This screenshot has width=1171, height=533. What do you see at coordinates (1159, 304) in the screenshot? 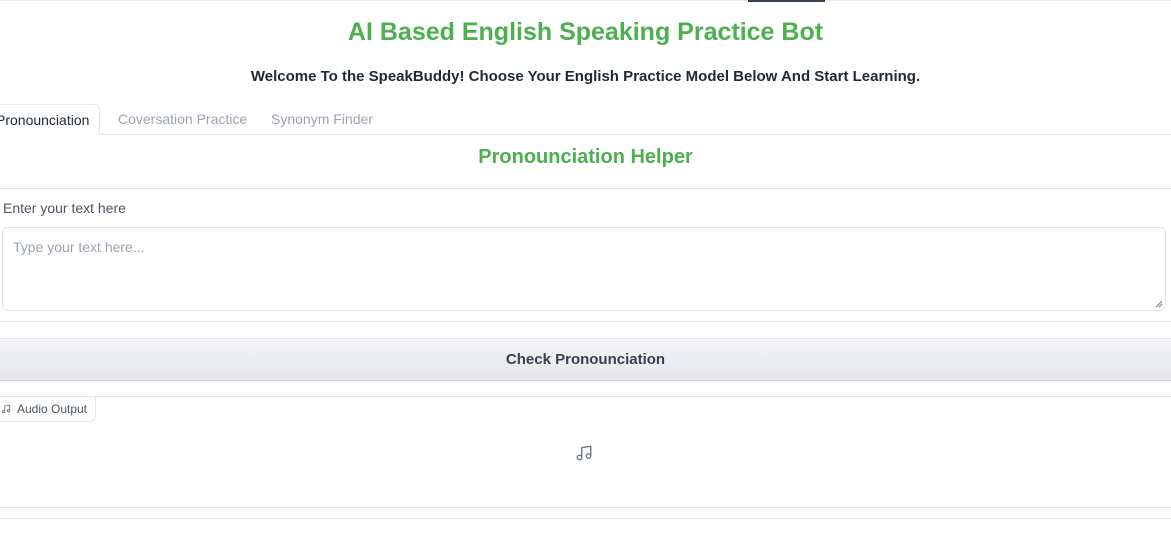
I see `resize-handle-icon` at bounding box center [1159, 304].